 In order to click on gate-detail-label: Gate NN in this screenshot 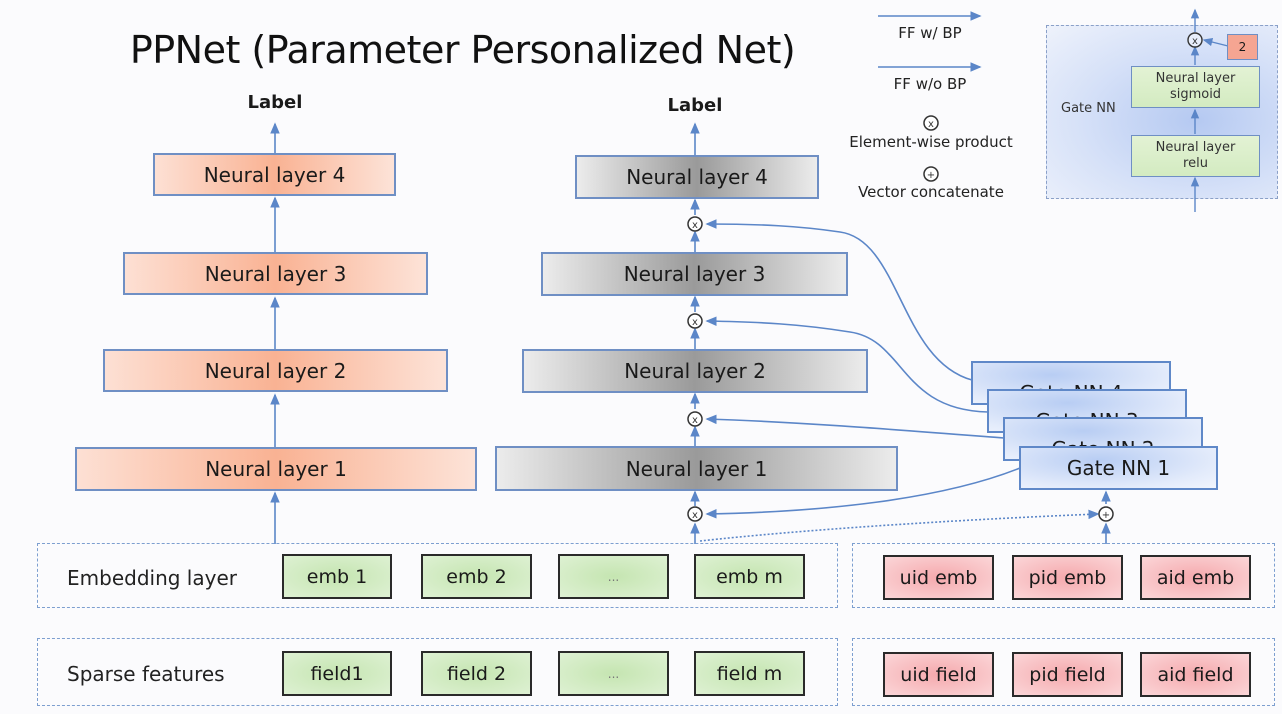, I will do `click(1088, 108)`.